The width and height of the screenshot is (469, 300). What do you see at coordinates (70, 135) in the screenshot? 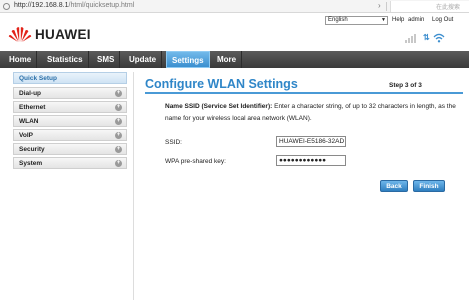
I see `sidebar-item-voip: VoIP +` at bounding box center [70, 135].